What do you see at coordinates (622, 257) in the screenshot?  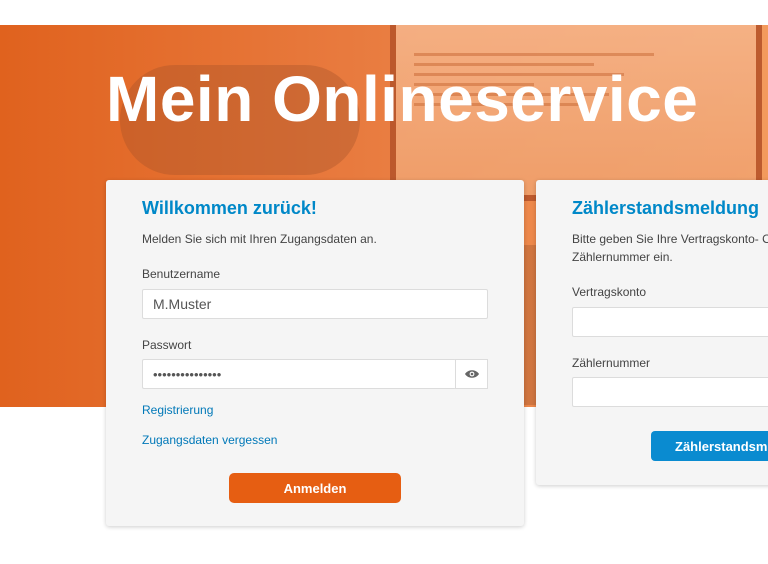 I see `meter-intro-line2: Zählernummer ein.` at bounding box center [622, 257].